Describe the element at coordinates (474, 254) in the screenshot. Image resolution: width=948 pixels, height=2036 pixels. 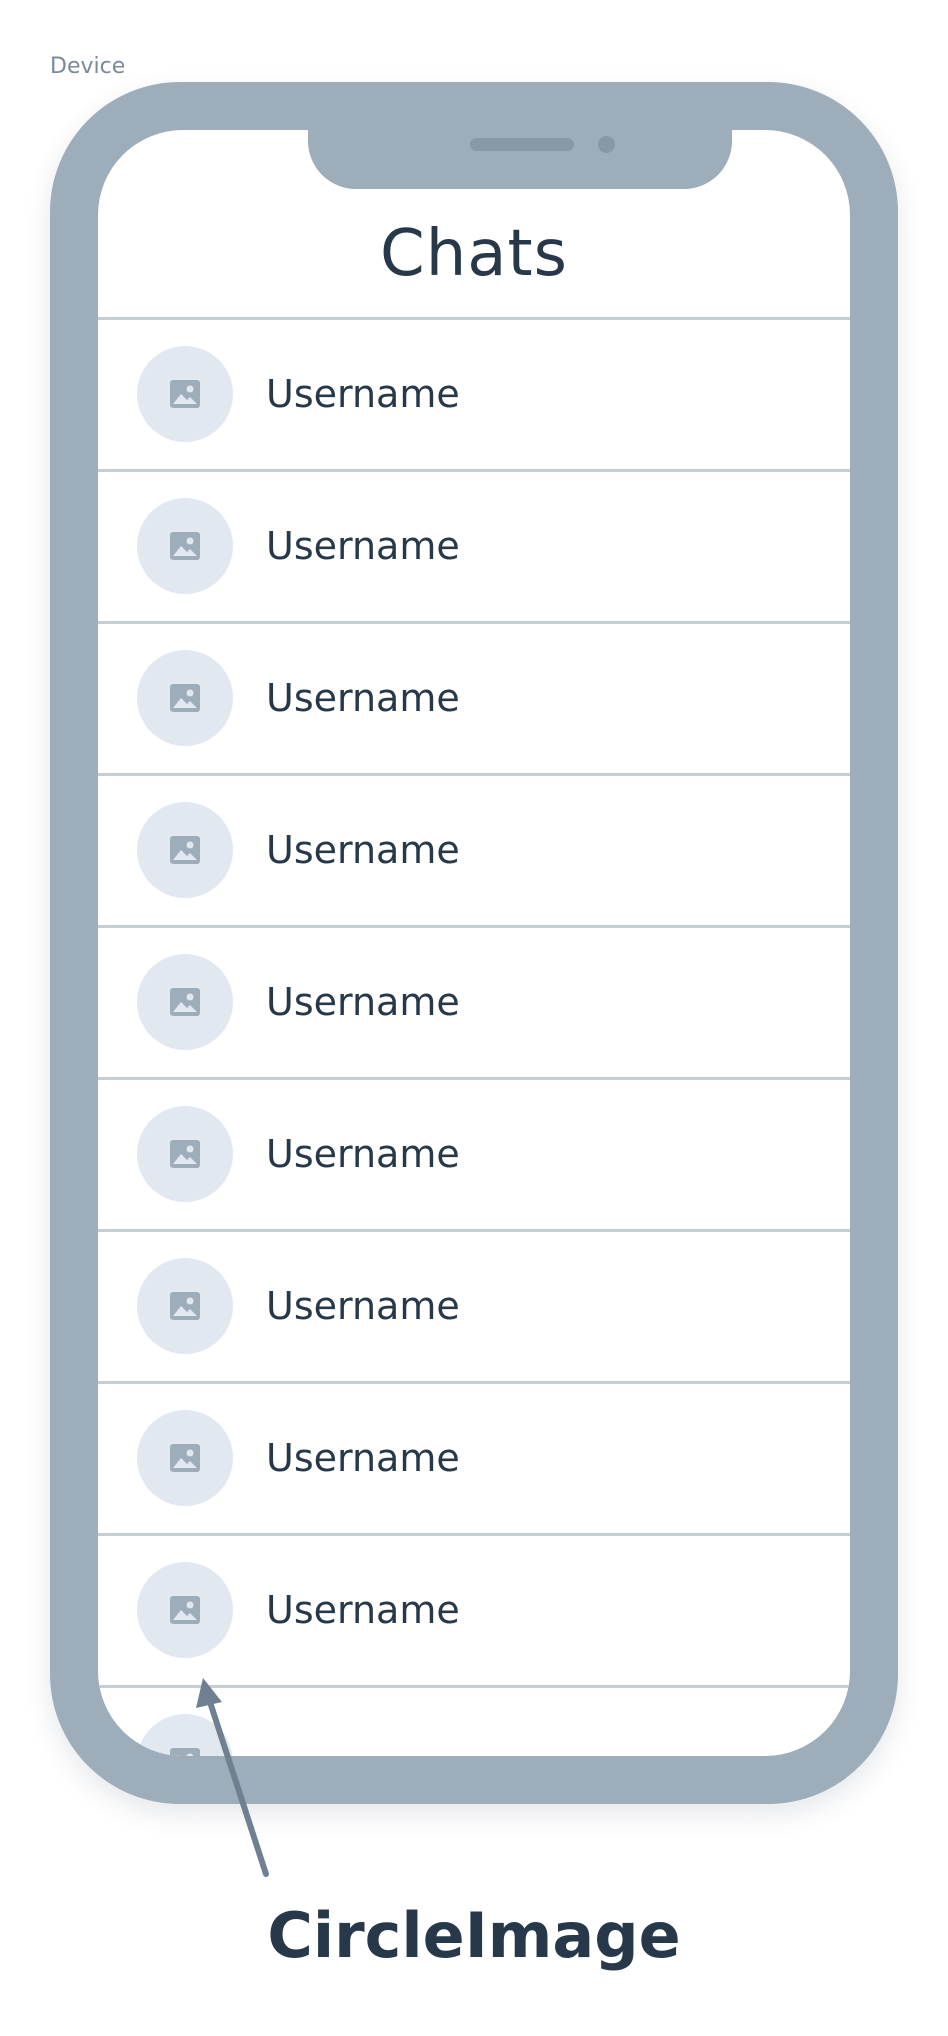
I see `page-title: Chats` at that location.